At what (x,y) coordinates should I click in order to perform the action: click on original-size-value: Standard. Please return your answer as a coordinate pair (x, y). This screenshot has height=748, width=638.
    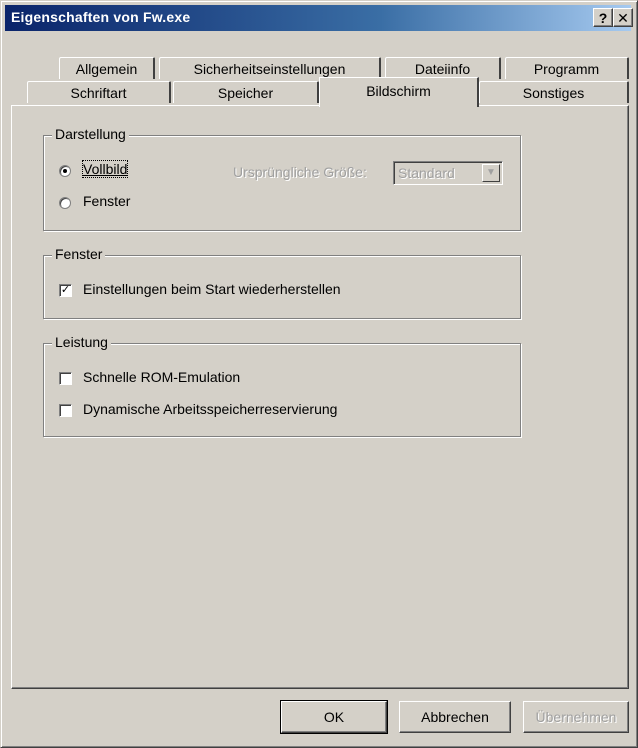
    Looking at the image, I should click on (426, 173).